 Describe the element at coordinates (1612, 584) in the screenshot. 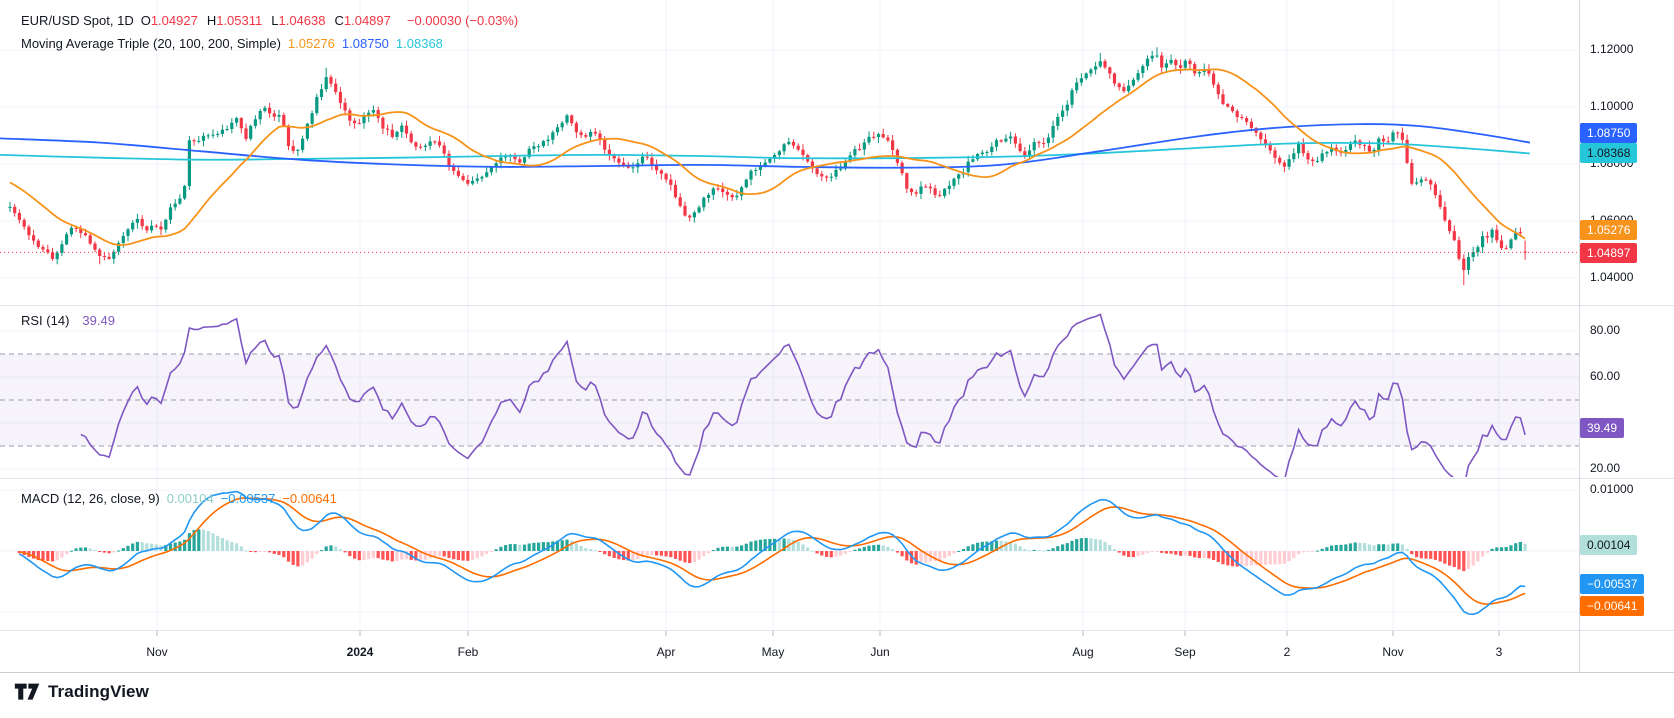

I see `axis-badge-0.00537: −0.00537` at that location.